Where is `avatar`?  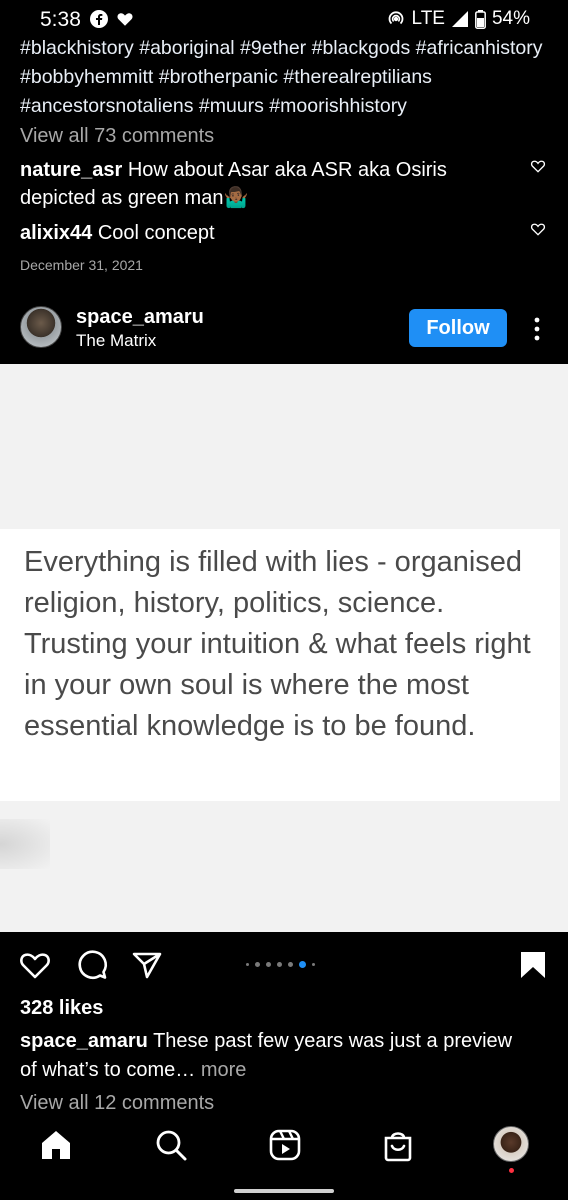 avatar is located at coordinates (41, 327).